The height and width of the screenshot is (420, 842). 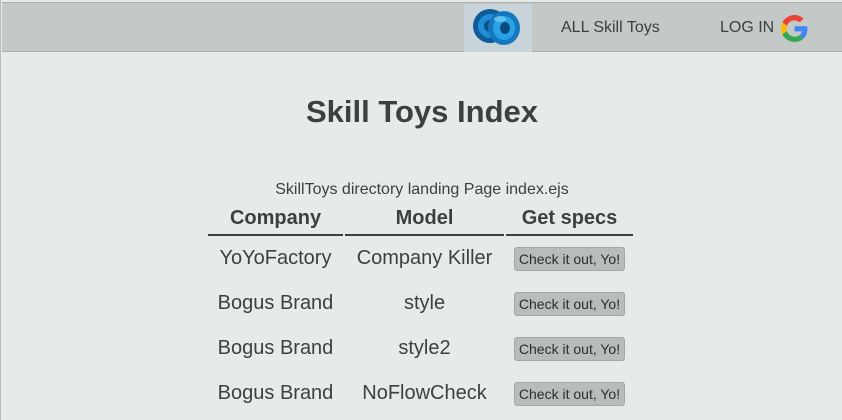 I want to click on page-title: Skill Toys Index, so click(x=421, y=111).